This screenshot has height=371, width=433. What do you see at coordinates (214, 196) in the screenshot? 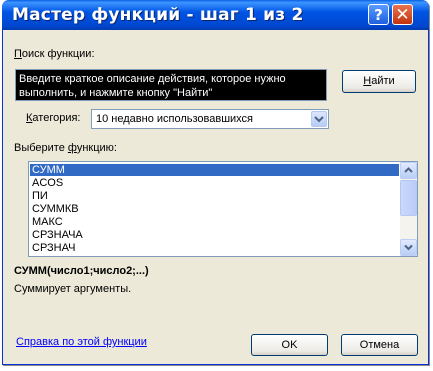
I see `list-item: ПИ` at bounding box center [214, 196].